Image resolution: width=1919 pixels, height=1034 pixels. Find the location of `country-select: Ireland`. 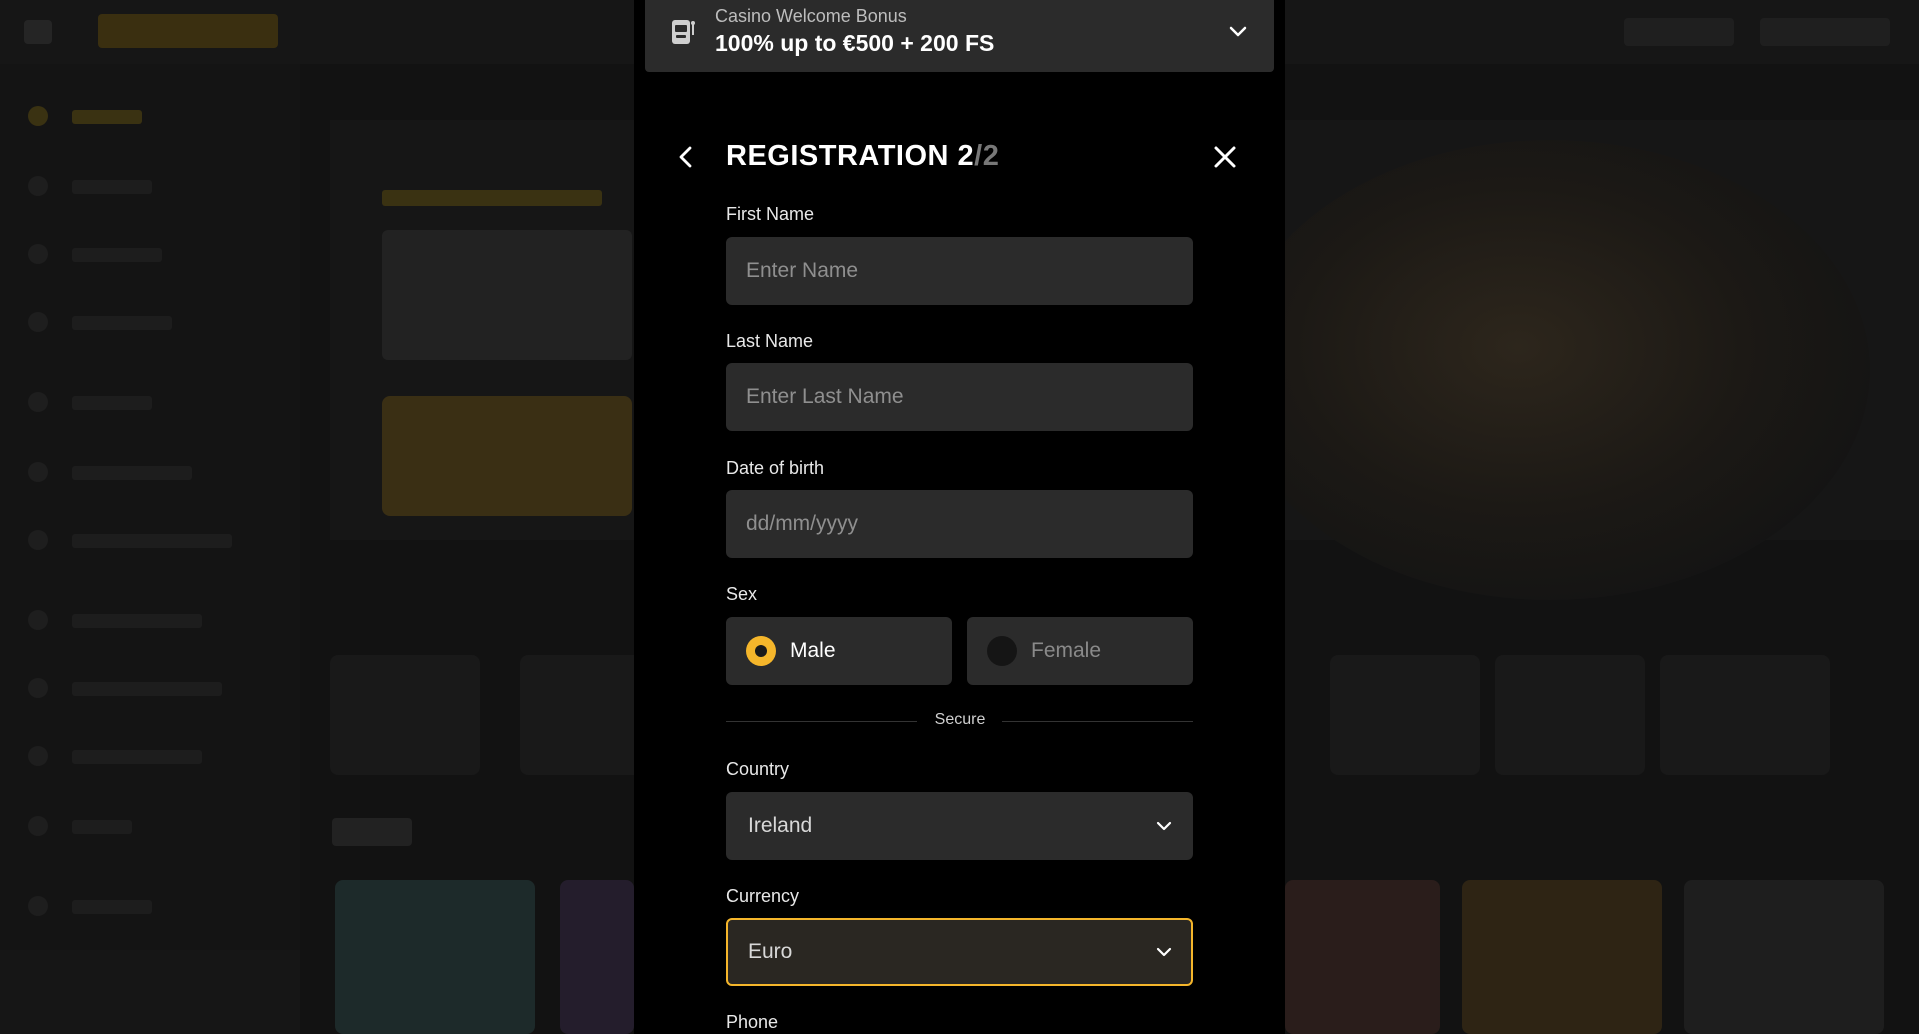

country-select: Ireland is located at coordinates (959, 826).